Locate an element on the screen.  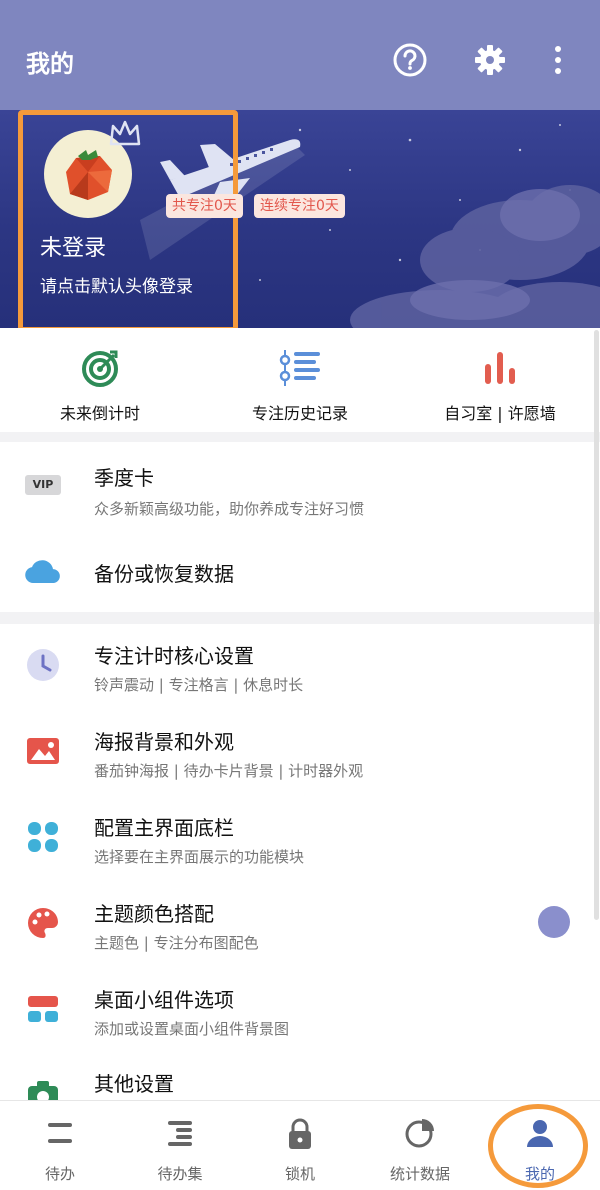
other-settings-item: 其他设置 is located at coordinates (300, 1077).